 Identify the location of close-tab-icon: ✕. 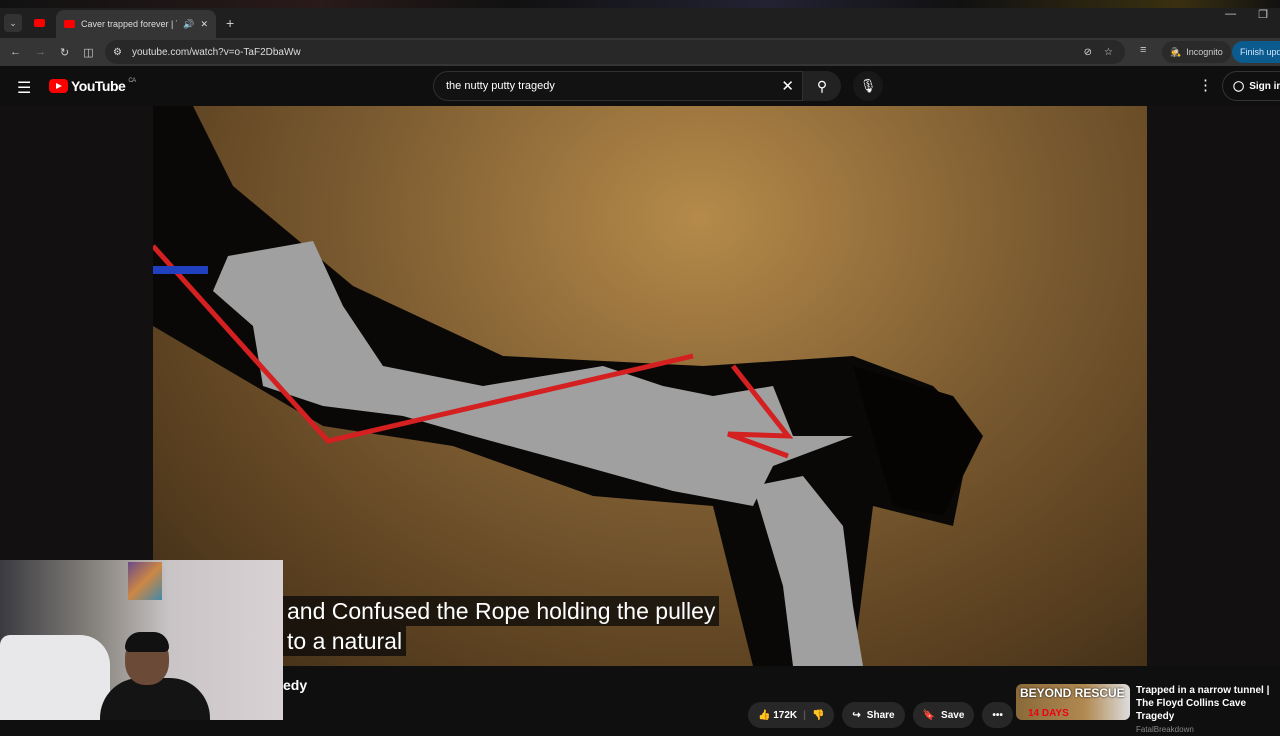
(204, 24).